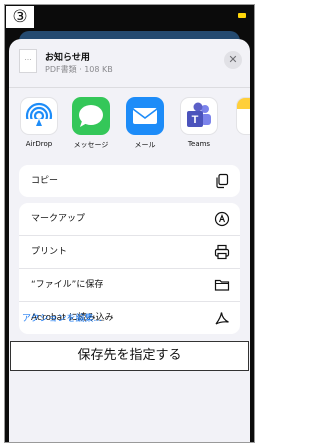  Describe the element at coordinates (222, 181) in the screenshot. I see `copy-icon` at that location.